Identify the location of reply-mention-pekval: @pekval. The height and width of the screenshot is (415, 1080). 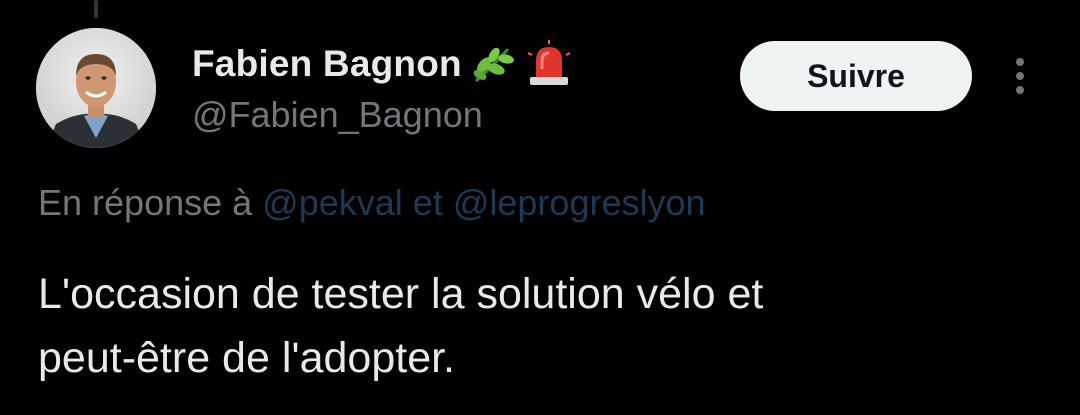
(332, 202).